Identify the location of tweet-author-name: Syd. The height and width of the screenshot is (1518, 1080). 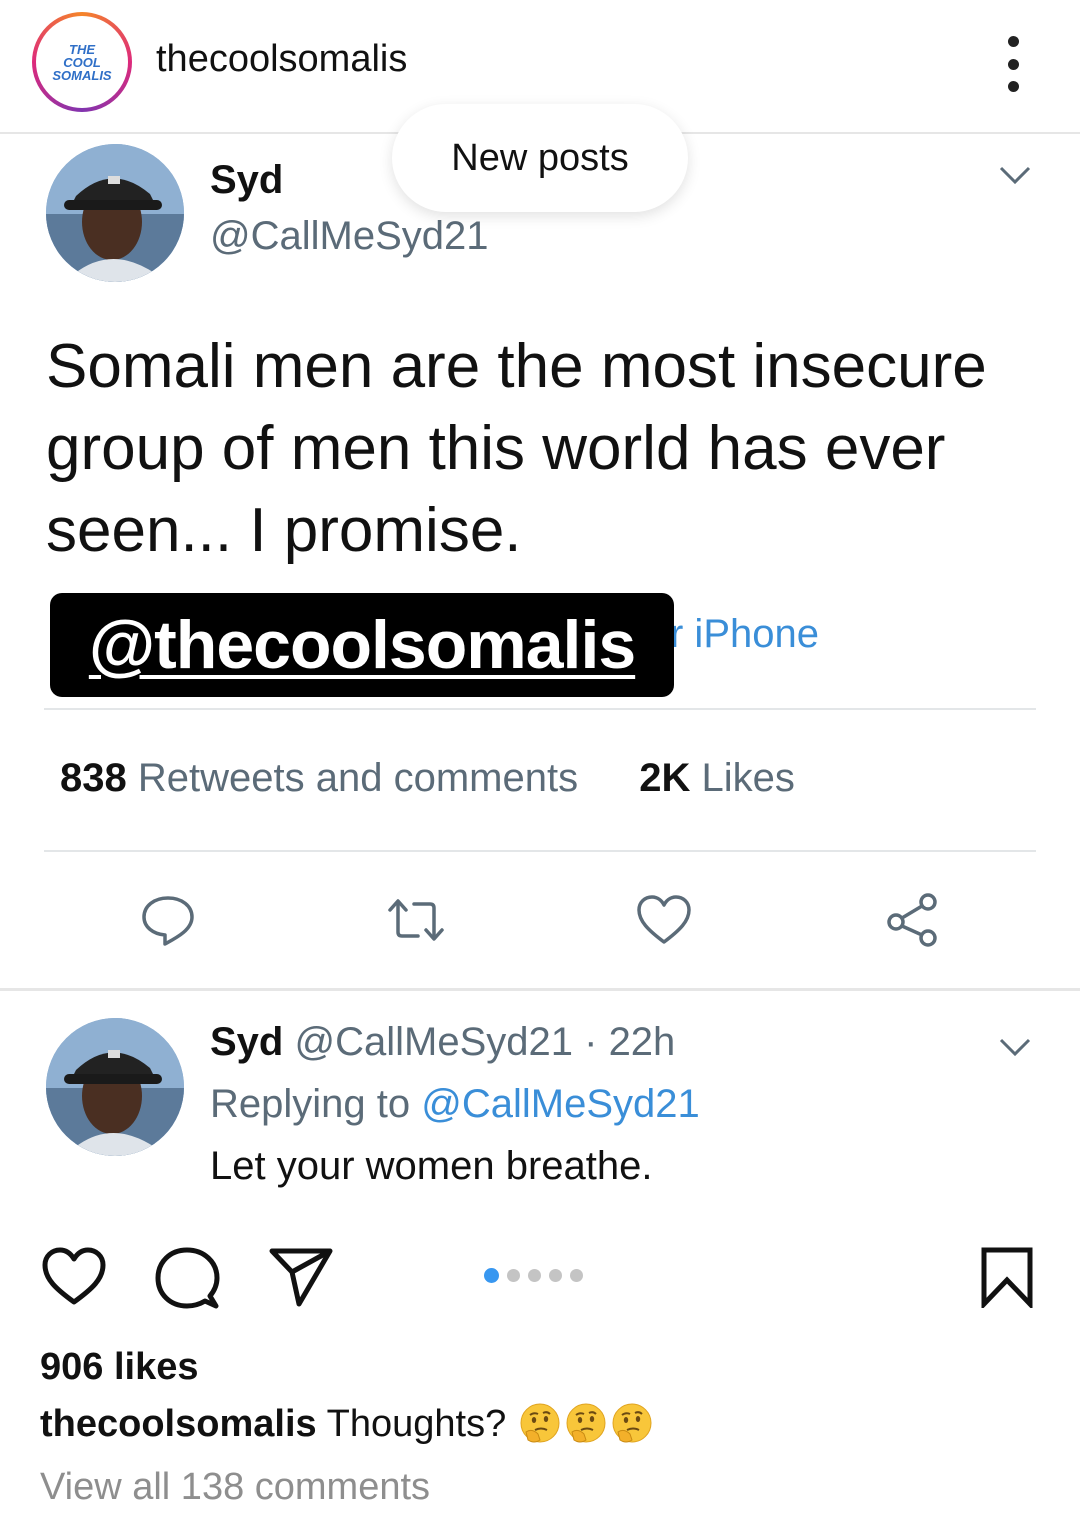
(246, 180).